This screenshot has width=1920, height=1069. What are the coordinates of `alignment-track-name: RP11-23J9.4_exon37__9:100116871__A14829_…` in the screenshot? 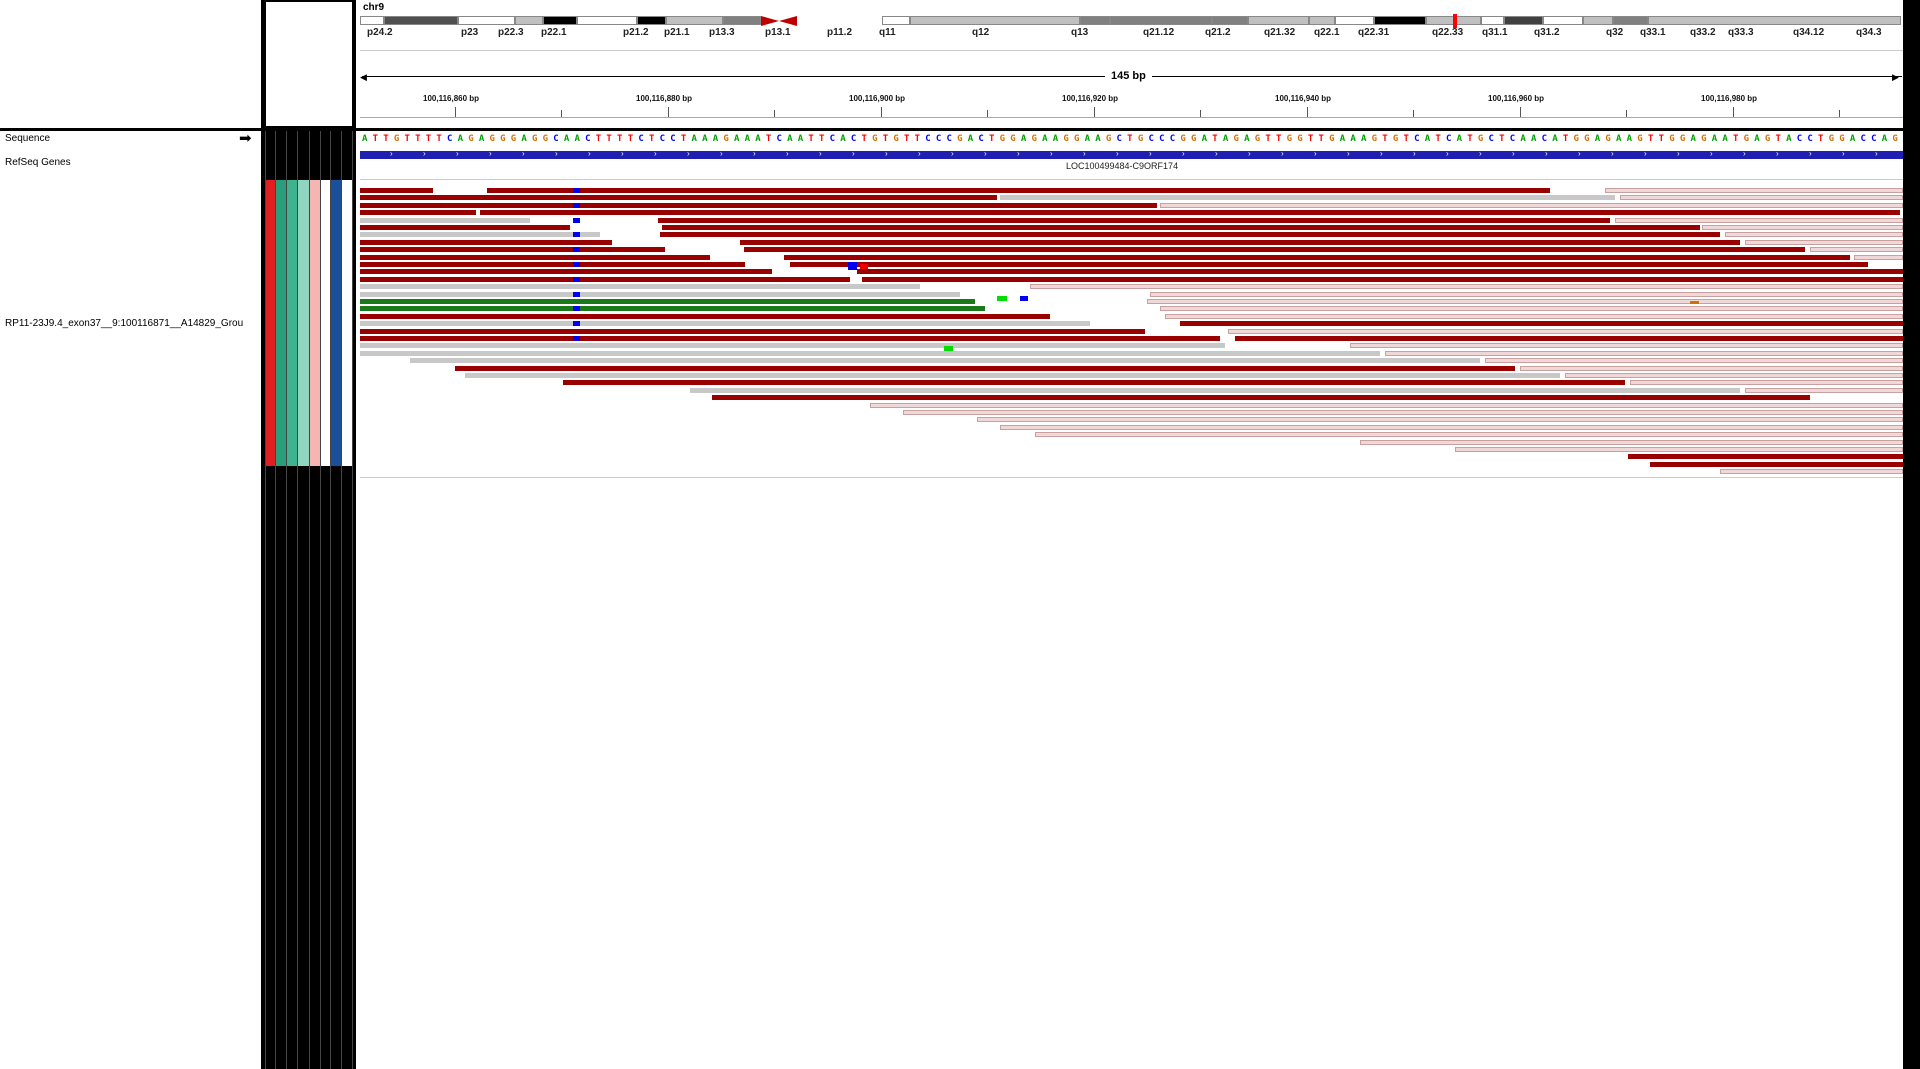 It's located at (132, 323).